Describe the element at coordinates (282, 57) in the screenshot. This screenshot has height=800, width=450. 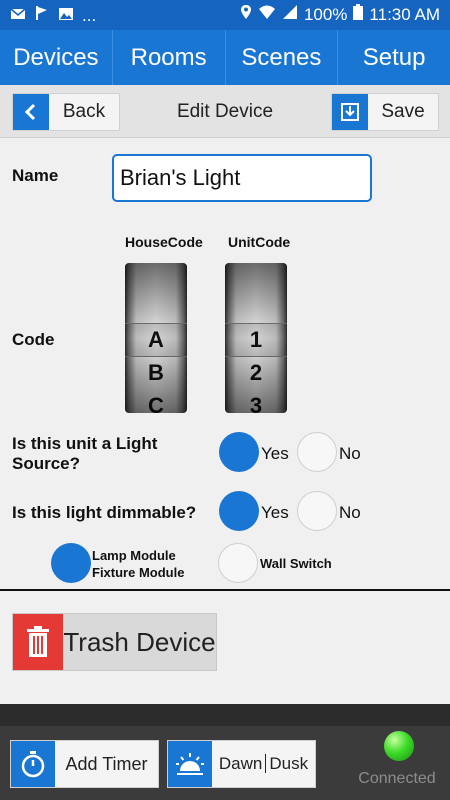
I see `tab-scenes: Scenes` at that location.